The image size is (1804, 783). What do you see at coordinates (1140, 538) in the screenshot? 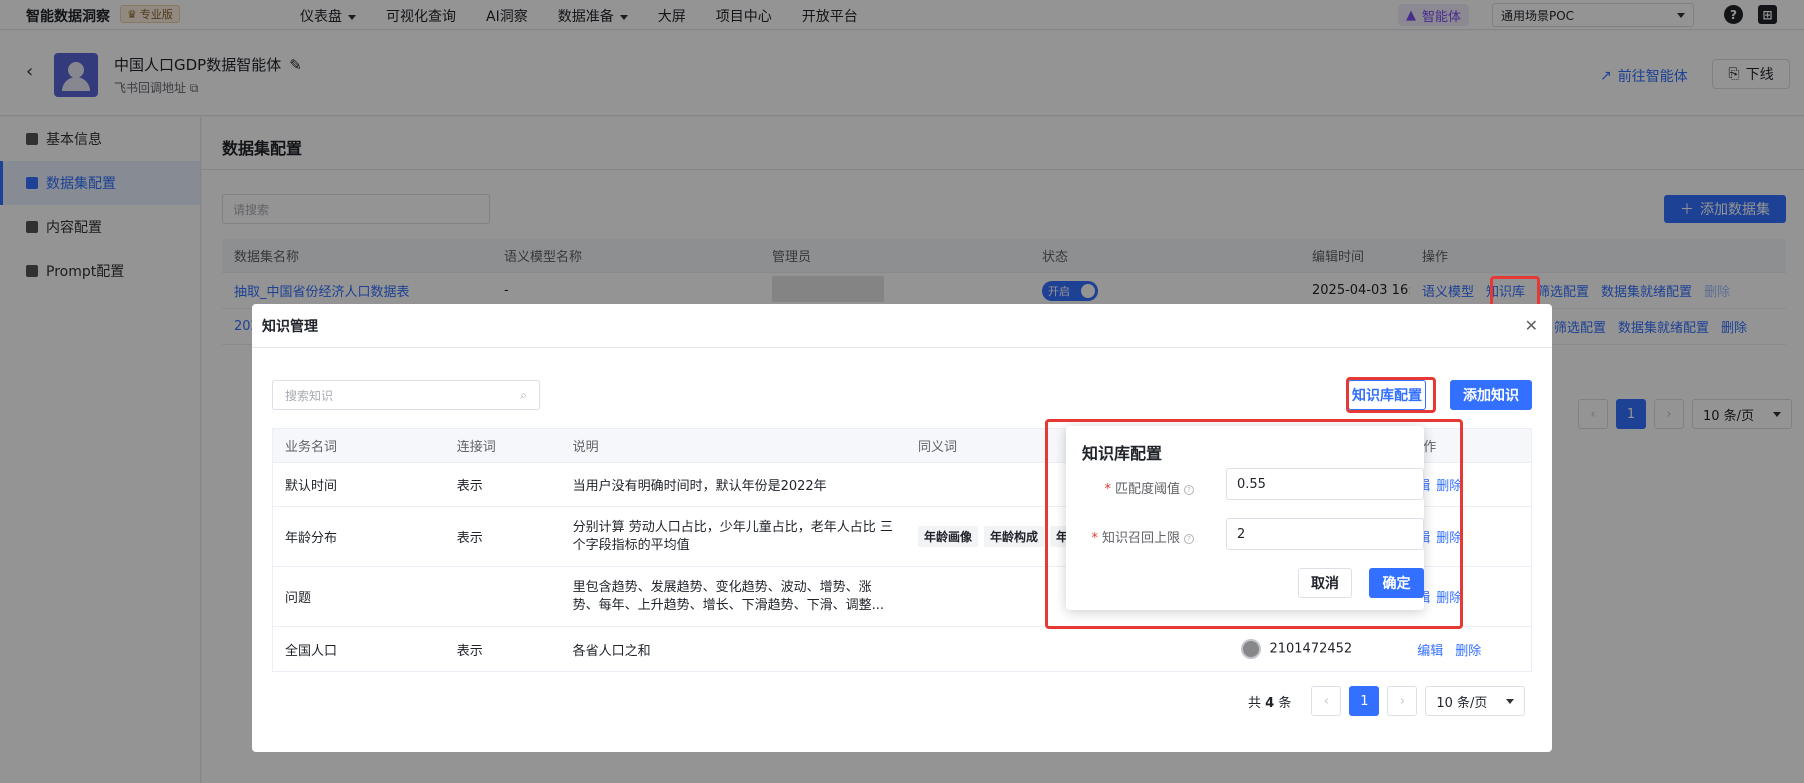
I see `recall-label-text: 知识召回上限` at bounding box center [1140, 538].